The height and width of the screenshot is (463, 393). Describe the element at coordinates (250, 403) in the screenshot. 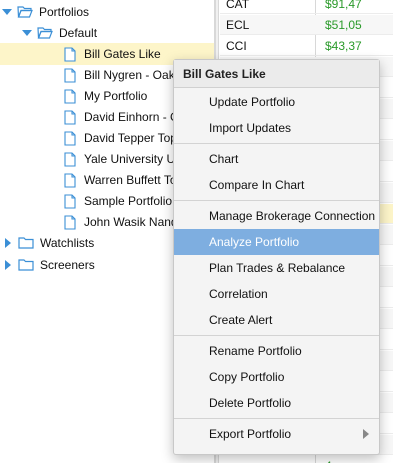

I see `menu-item-label: Delete Portfolio` at that location.